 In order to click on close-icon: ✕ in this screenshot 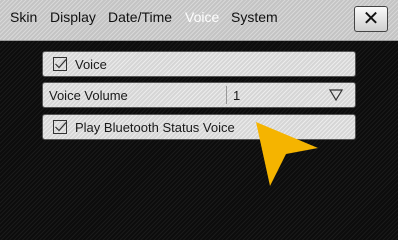, I will do `click(371, 19)`.